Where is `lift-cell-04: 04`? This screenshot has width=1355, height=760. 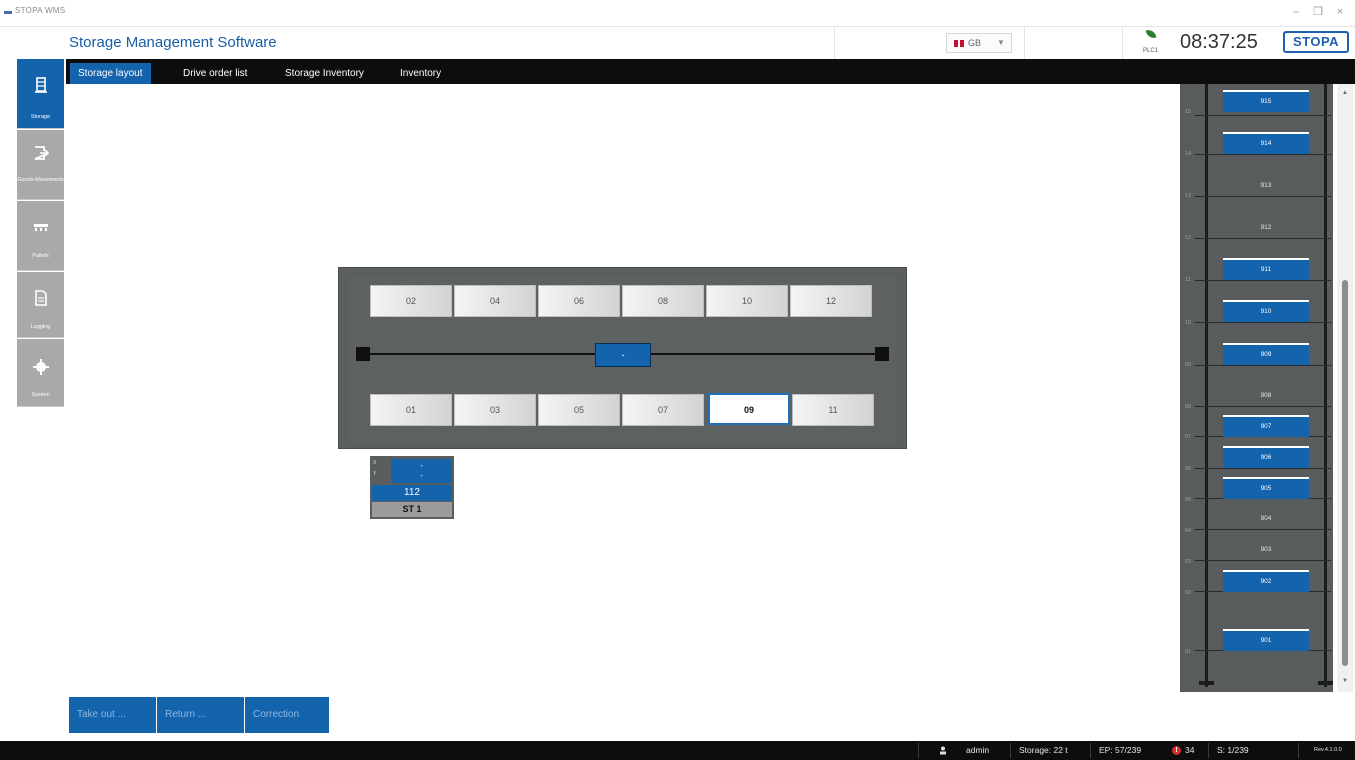 lift-cell-04: 04 is located at coordinates (495, 301).